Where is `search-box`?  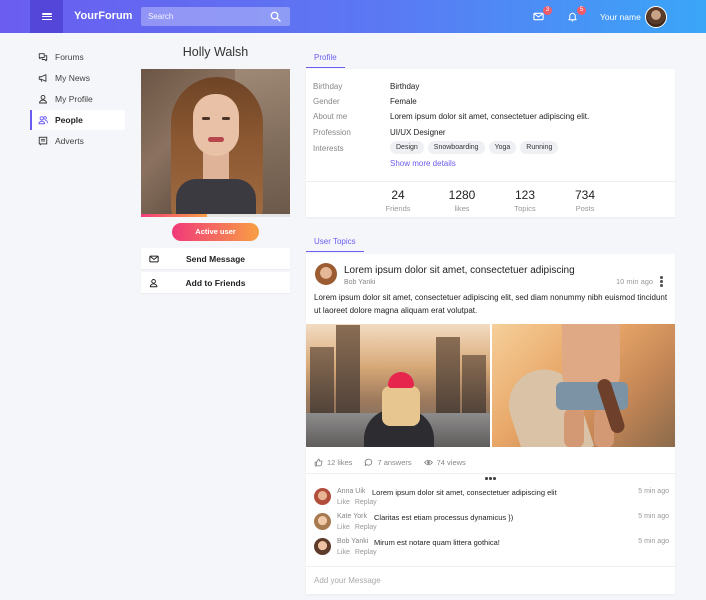
search-box is located at coordinates (215, 16).